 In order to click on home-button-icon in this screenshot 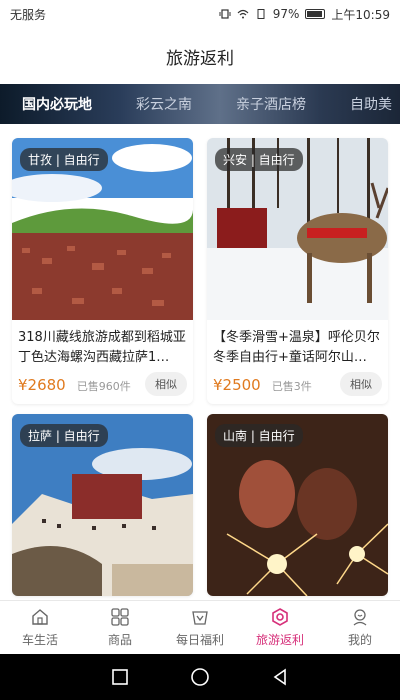, I will do `click(200, 677)`.